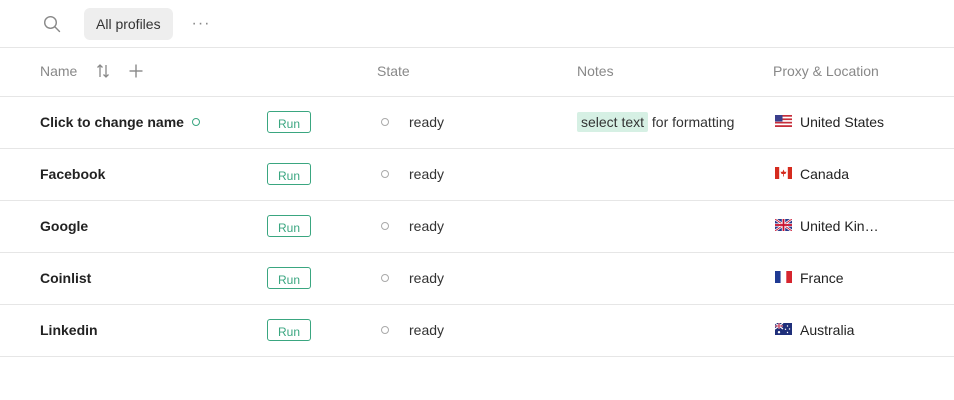  I want to click on notes-cell: select text for formatting, so click(662, 122).